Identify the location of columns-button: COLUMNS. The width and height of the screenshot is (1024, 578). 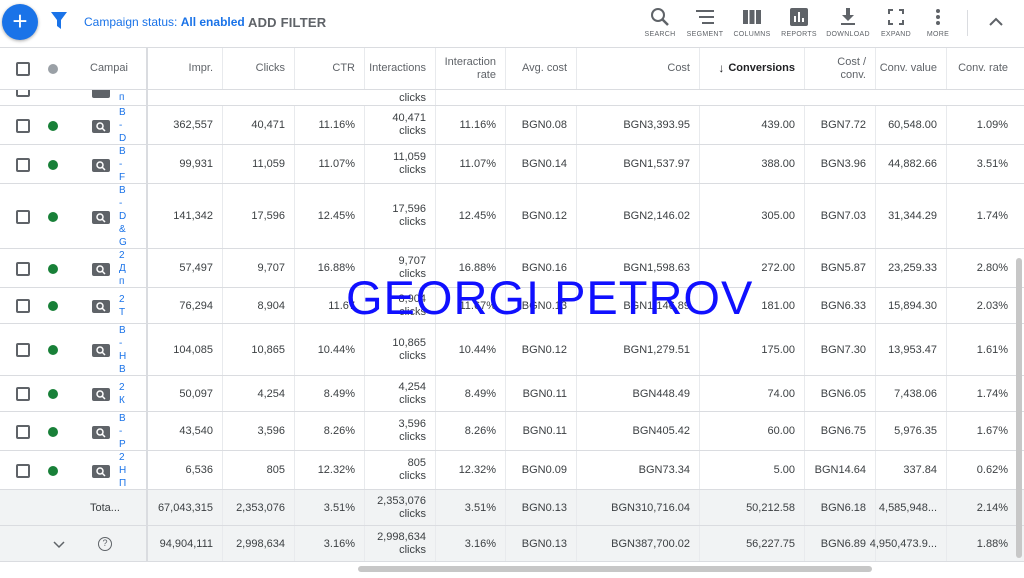
(752, 22).